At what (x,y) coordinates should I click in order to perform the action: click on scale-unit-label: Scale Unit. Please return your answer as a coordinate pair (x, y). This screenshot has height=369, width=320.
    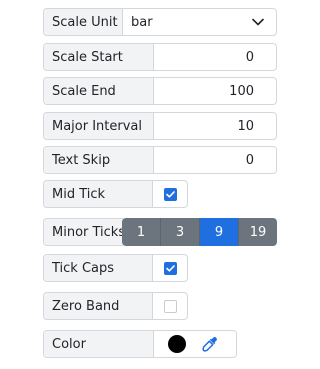
    Looking at the image, I should click on (83, 22).